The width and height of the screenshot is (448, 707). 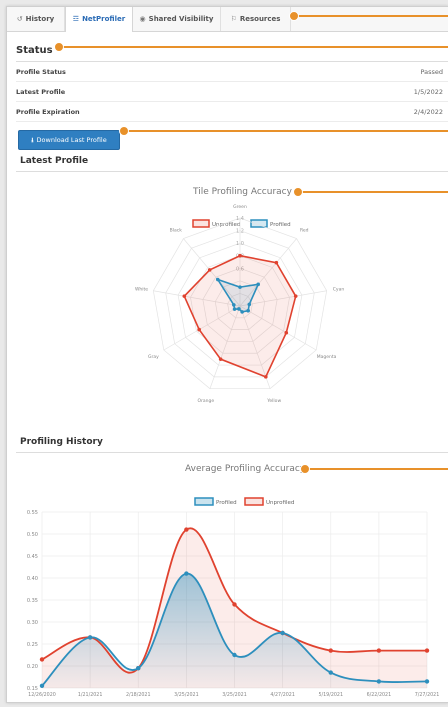 I want to click on link-icon: ⚐, so click(x=233, y=19).